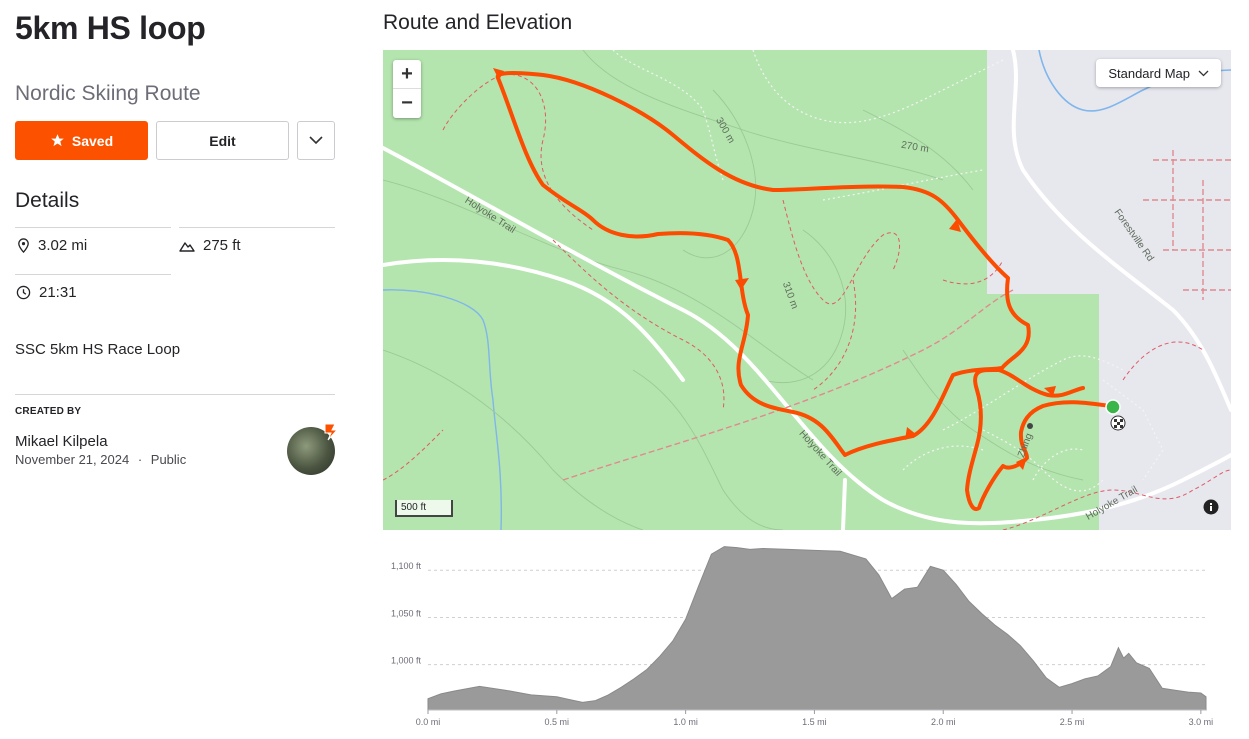  I want to click on route-elevation-heading: Route and Elevation, so click(478, 22).